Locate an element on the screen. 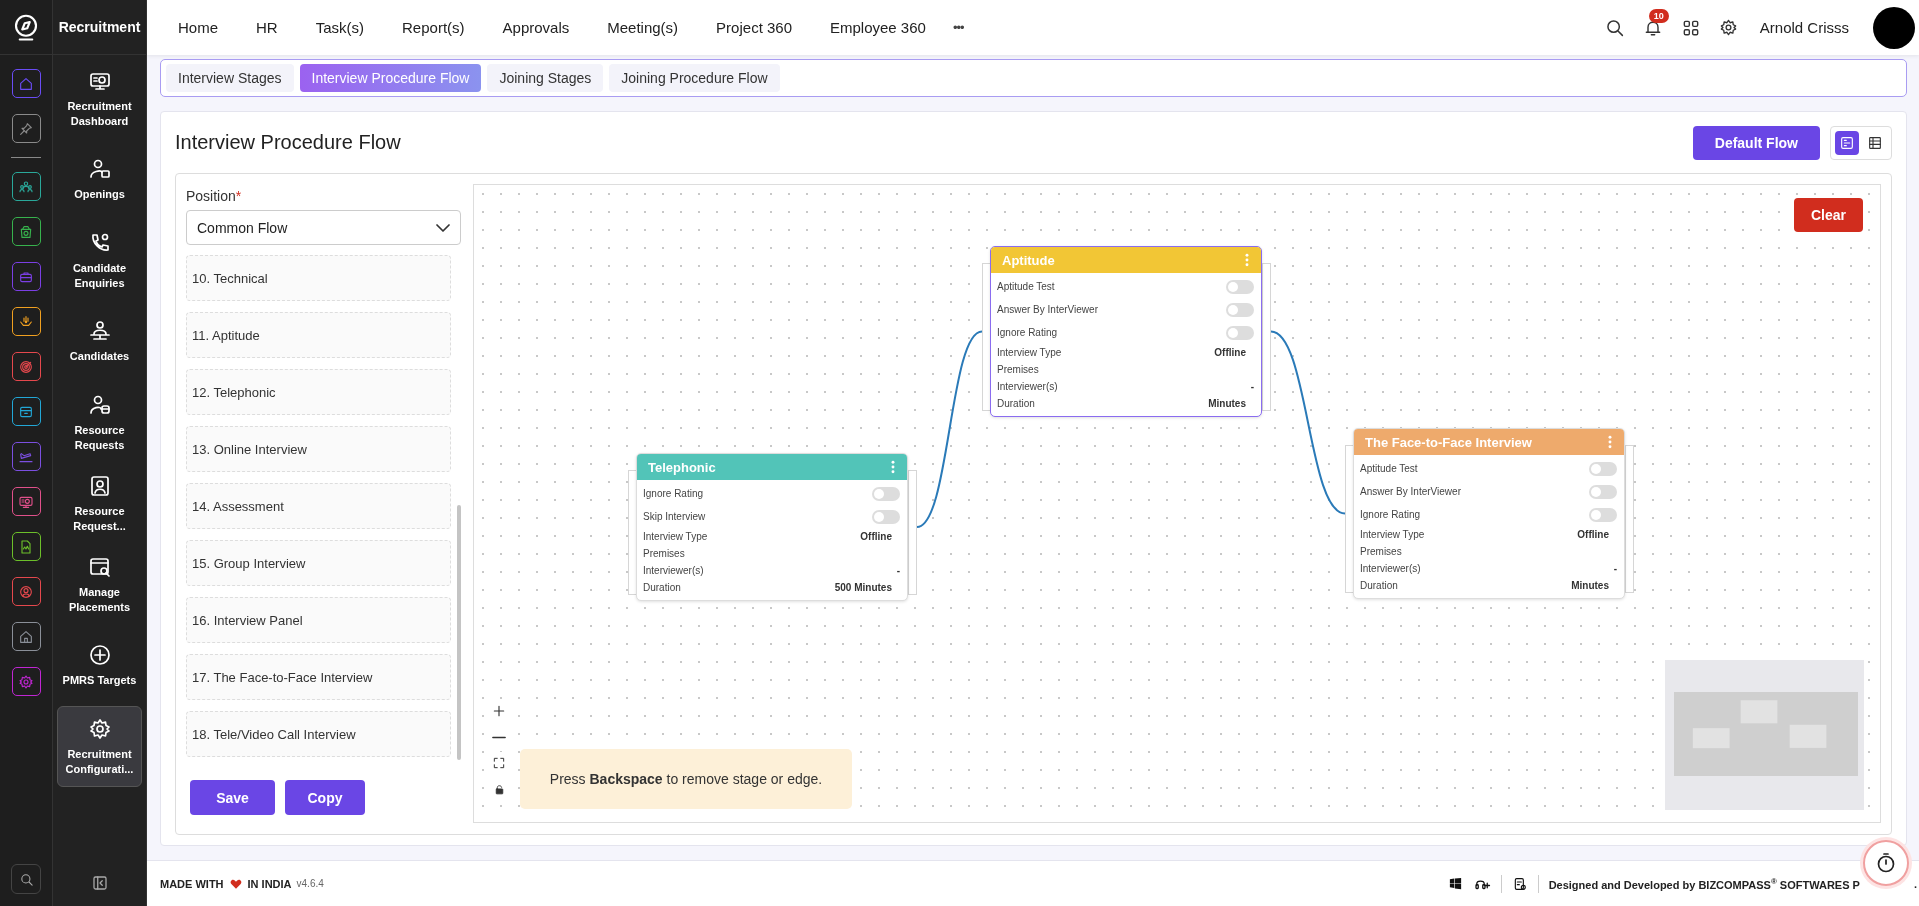 The width and height of the screenshot is (1919, 906). stage-item: 16. Interview Panel is located at coordinates (318, 620).